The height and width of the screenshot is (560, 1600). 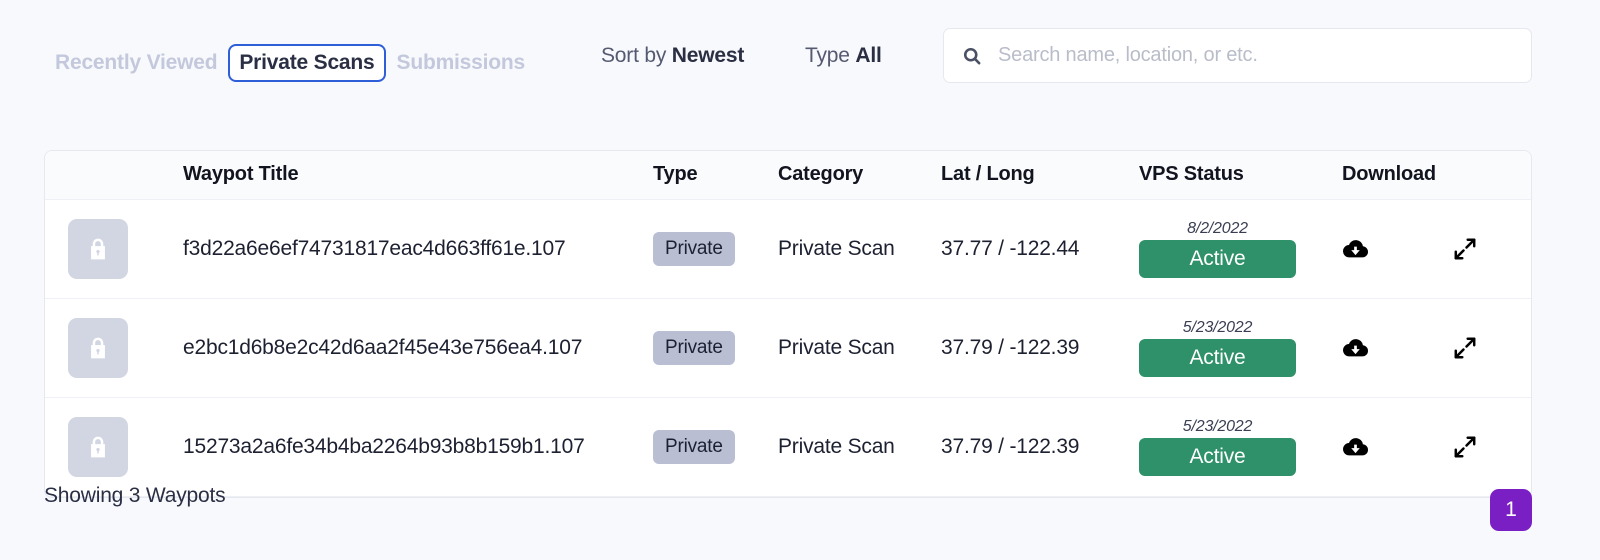 What do you see at coordinates (859, 175) in the screenshot?
I see `col-header-category: Category` at bounding box center [859, 175].